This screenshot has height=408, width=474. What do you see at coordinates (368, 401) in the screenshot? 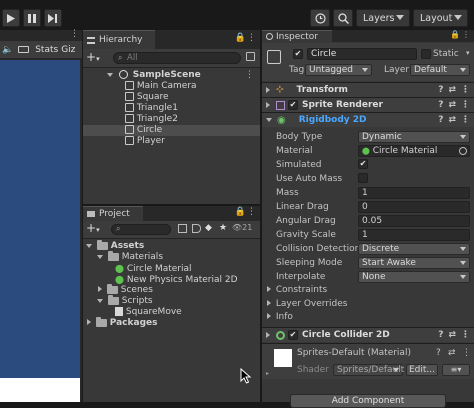
I see `add-component-button: Add Component` at bounding box center [368, 401].